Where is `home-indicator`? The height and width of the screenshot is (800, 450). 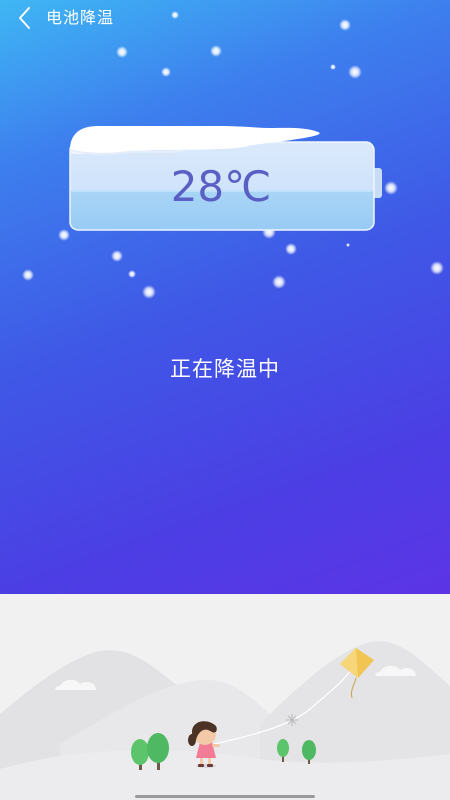 home-indicator is located at coordinates (225, 796).